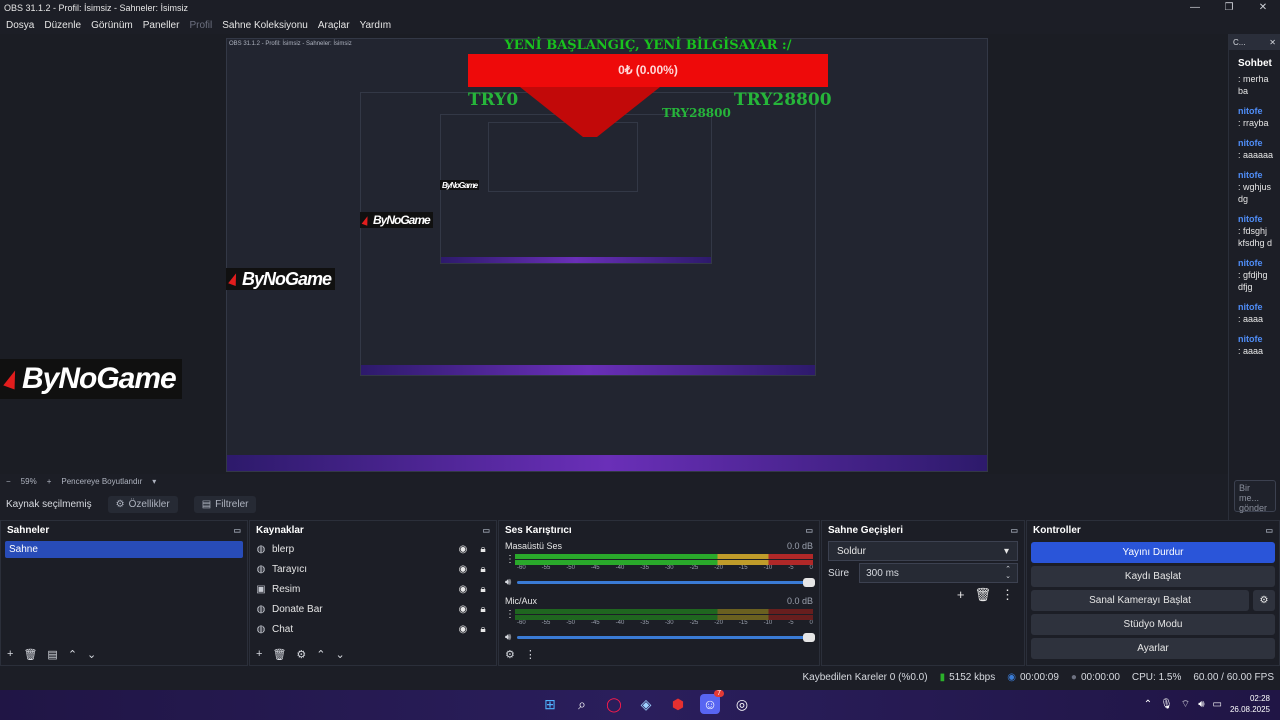  Describe the element at coordinates (373, 629) in the screenshot. I see `source-item: ◍ Chat ◉ 🔒︎` at that location.